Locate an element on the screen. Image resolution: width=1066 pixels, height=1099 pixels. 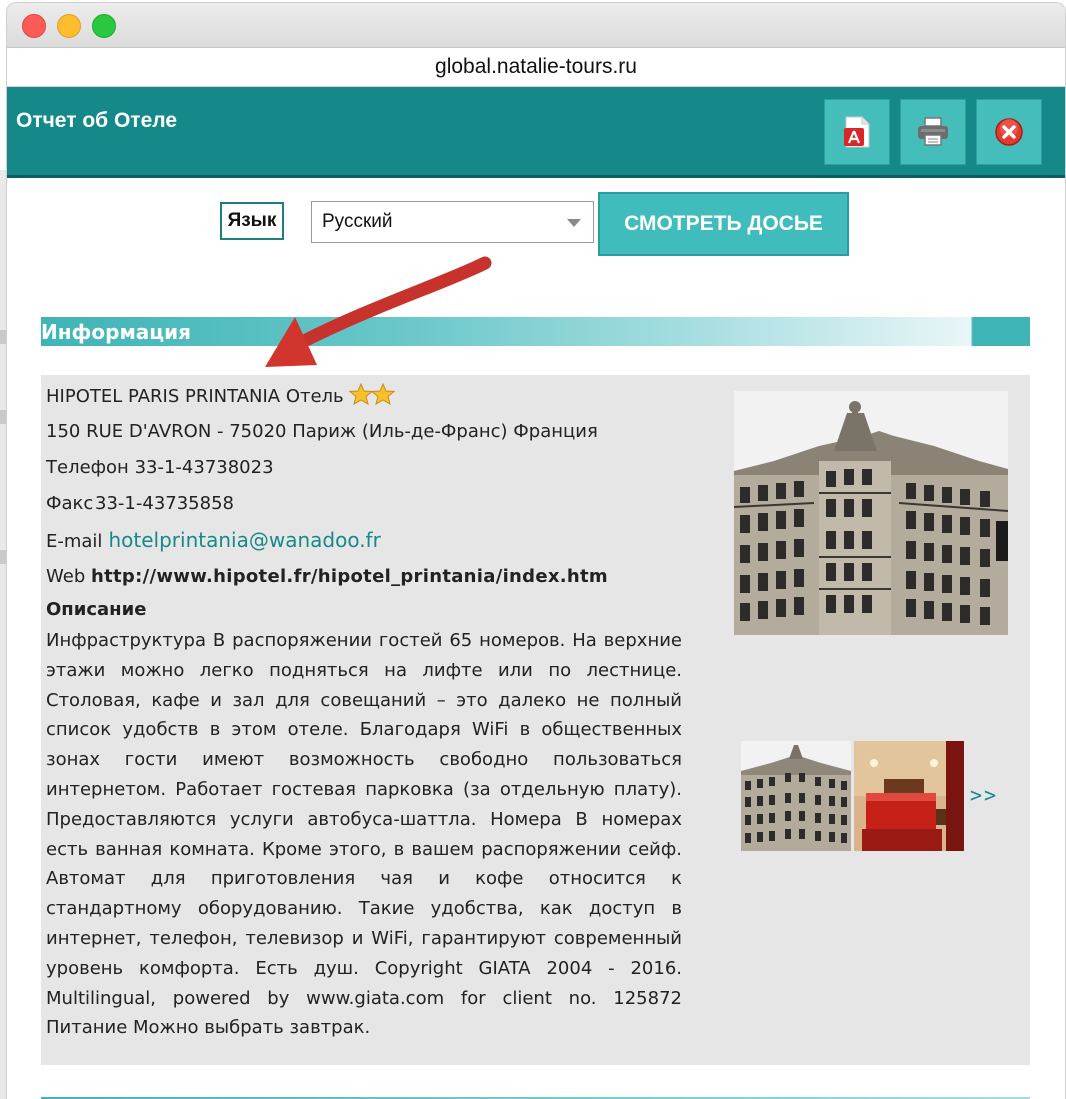
thumbnail-building-image is located at coordinates (796, 796).